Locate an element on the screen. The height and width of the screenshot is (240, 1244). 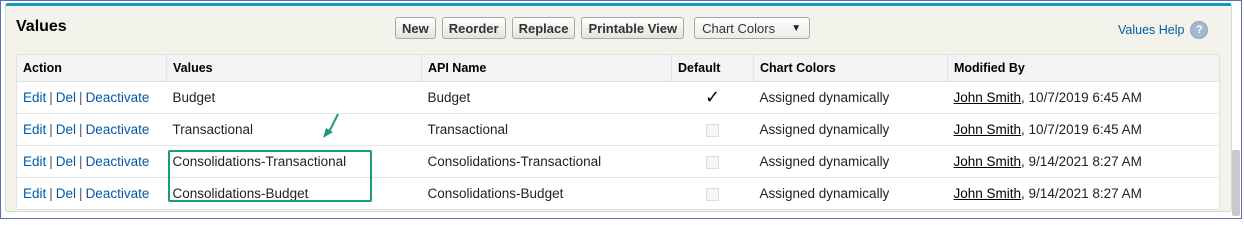
cell-api-name: Transactional is located at coordinates (546, 129).